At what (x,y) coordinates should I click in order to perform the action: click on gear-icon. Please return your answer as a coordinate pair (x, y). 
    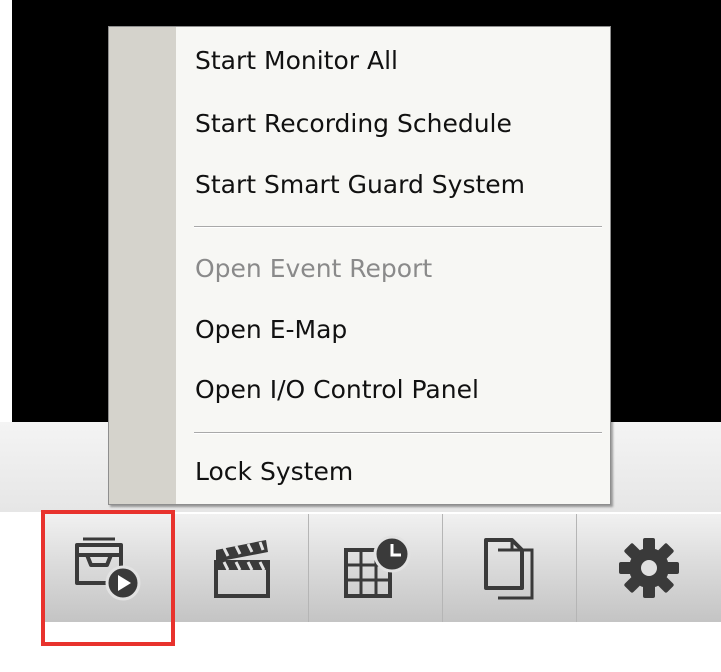
    Looking at the image, I should click on (649, 568).